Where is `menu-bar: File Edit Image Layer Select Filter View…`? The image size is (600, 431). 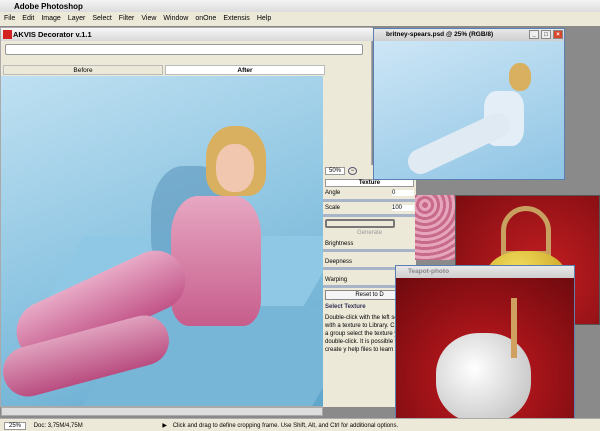 menu-bar: File Edit Image Layer Select Filter View… is located at coordinates (300, 19).